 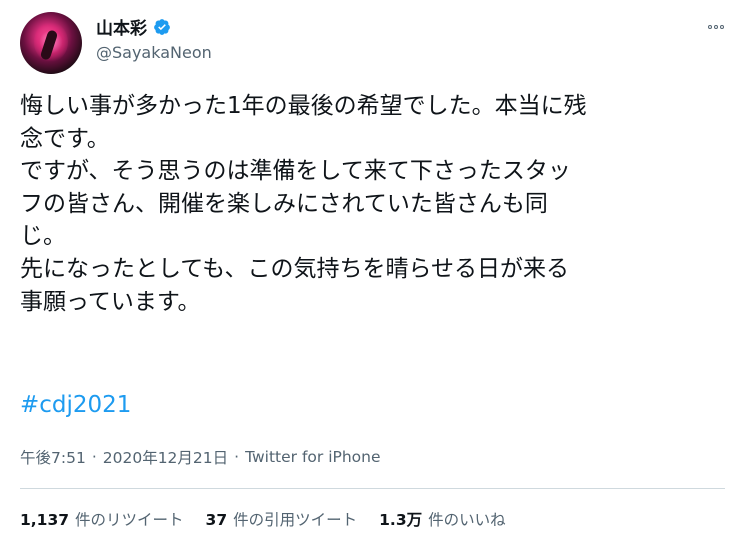 What do you see at coordinates (45, 520) in the screenshot?
I see `retweets-count: 1,137` at bounding box center [45, 520].